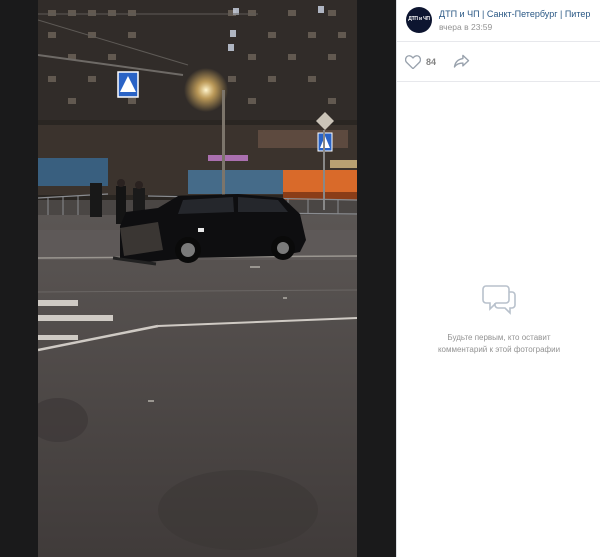 The width and height of the screenshot is (600, 557). I want to click on like-count: 84, so click(431, 62).